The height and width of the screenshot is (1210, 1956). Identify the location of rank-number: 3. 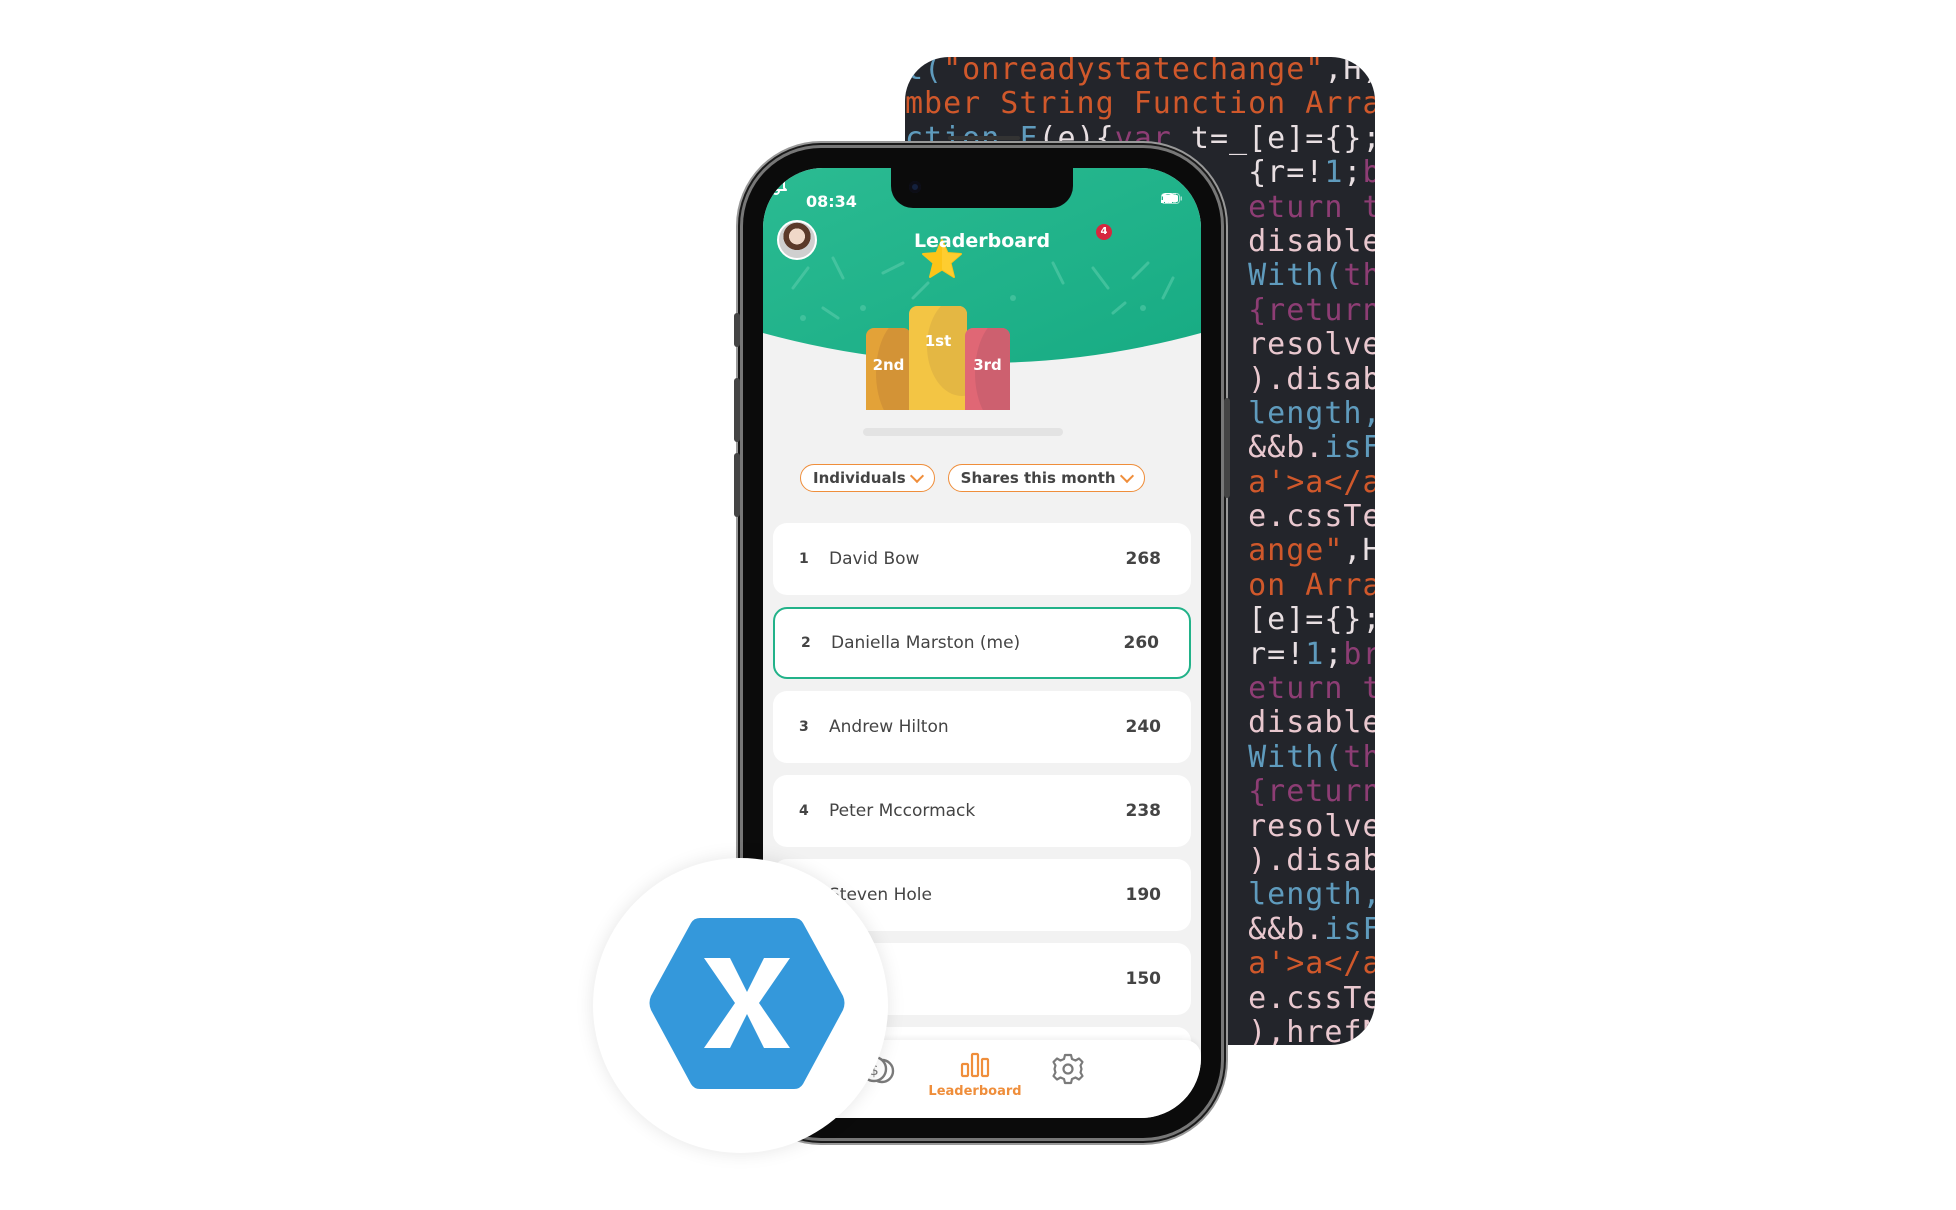
(804, 727).